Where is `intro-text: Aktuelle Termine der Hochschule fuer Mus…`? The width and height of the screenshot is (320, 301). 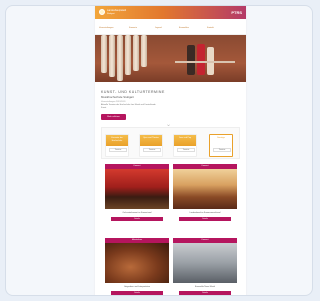
intro-text: Aktuelle Termine der Hochschule fuer Mus… is located at coordinates (128, 106).